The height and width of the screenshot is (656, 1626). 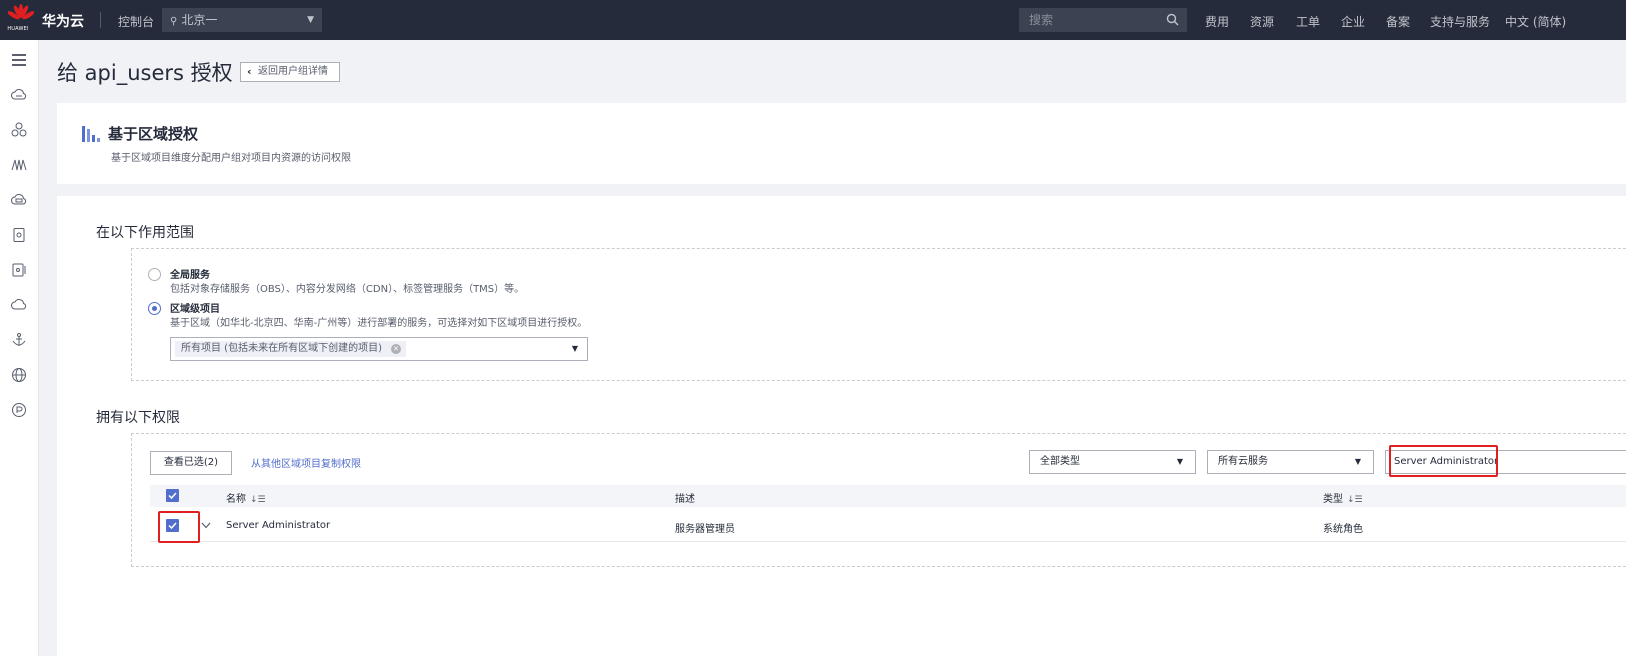 I want to click on option-global-desc: 包括对象存储服务（OBS）、内容分发网络（CDN）、标签管理服务（TMS）等。, so click(x=347, y=289).